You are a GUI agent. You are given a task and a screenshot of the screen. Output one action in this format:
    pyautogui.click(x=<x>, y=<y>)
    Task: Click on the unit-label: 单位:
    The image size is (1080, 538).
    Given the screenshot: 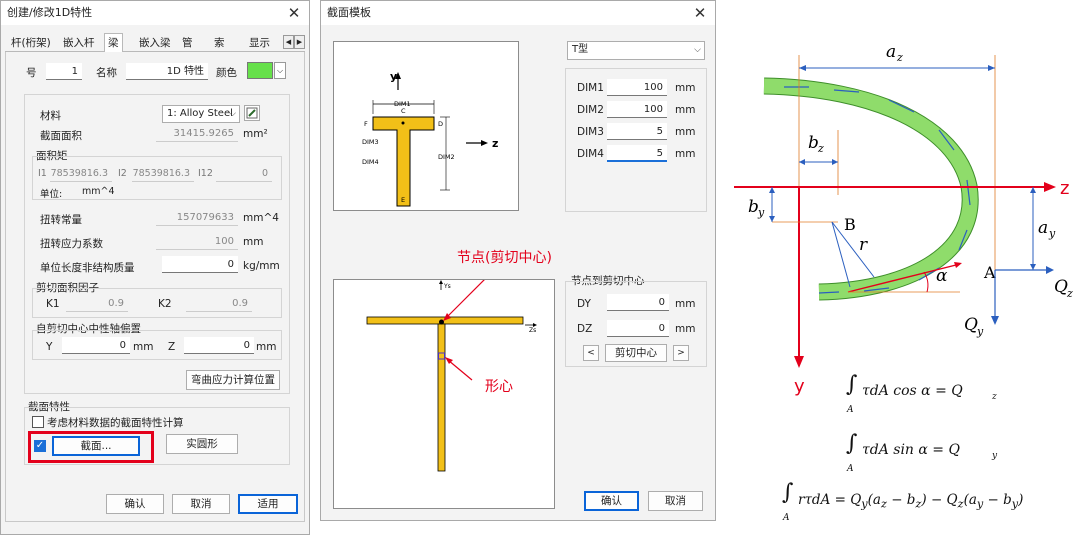 What is the action you would take?
    pyautogui.click(x=51, y=194)
    